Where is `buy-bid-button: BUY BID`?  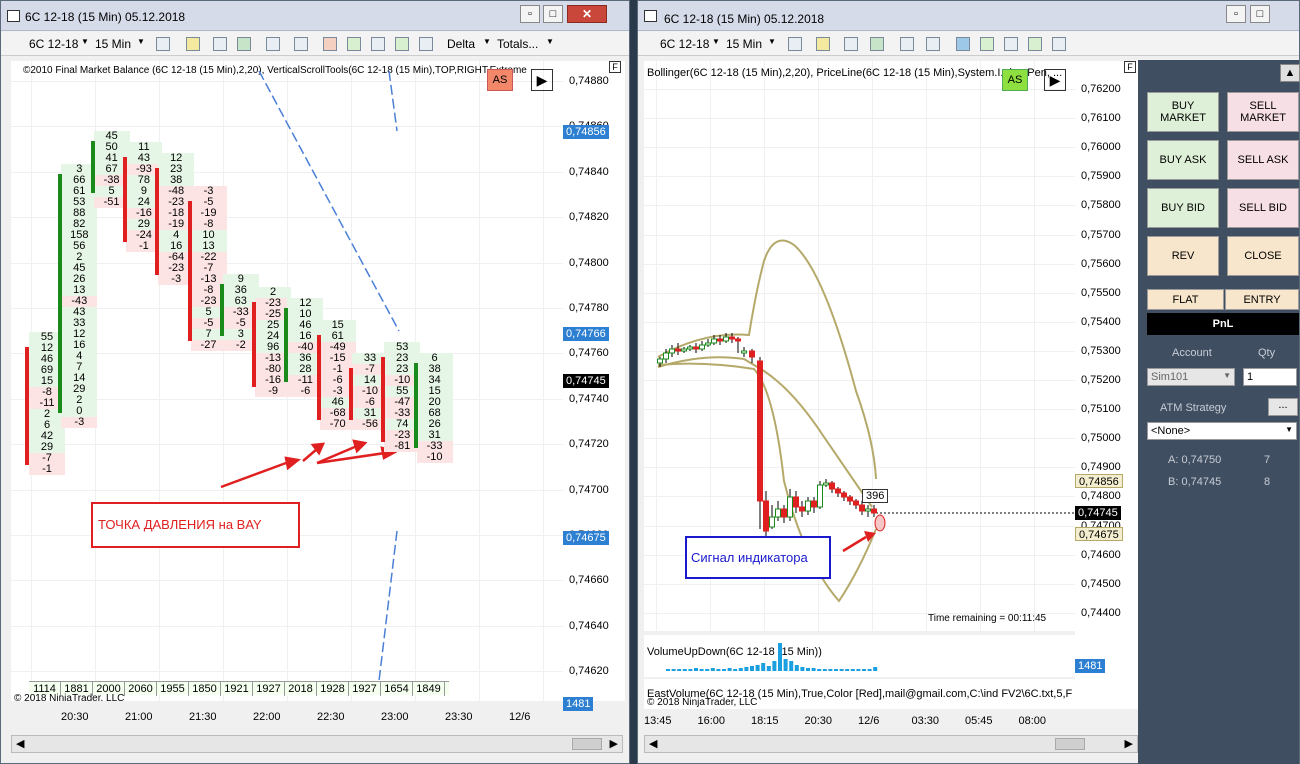
buy-bid-button: BUY BID is located at coordinates (1183, 208).